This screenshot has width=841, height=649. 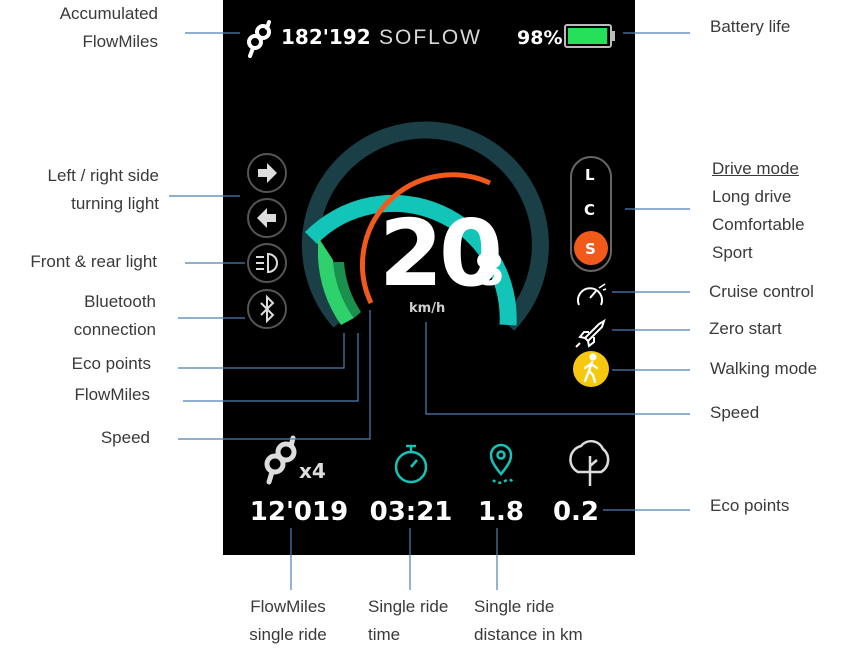 I want to click on label-line: Left / right side, so click(x=103, y=175).